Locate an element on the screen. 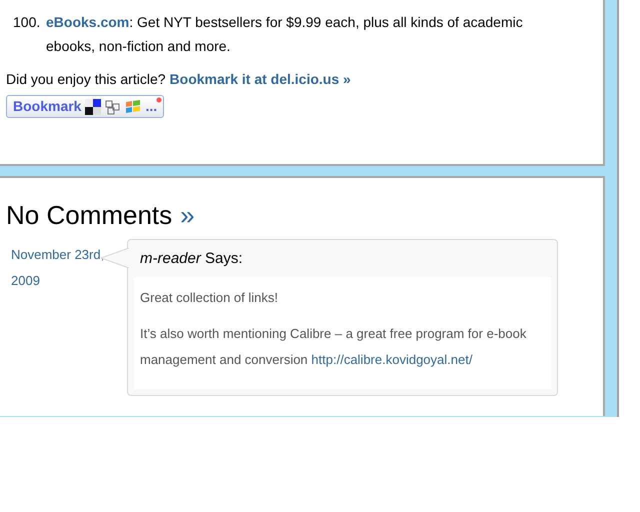  calibre-link: http://calibre.kovidgoyal.net/ is located at coordinates (391, 359).